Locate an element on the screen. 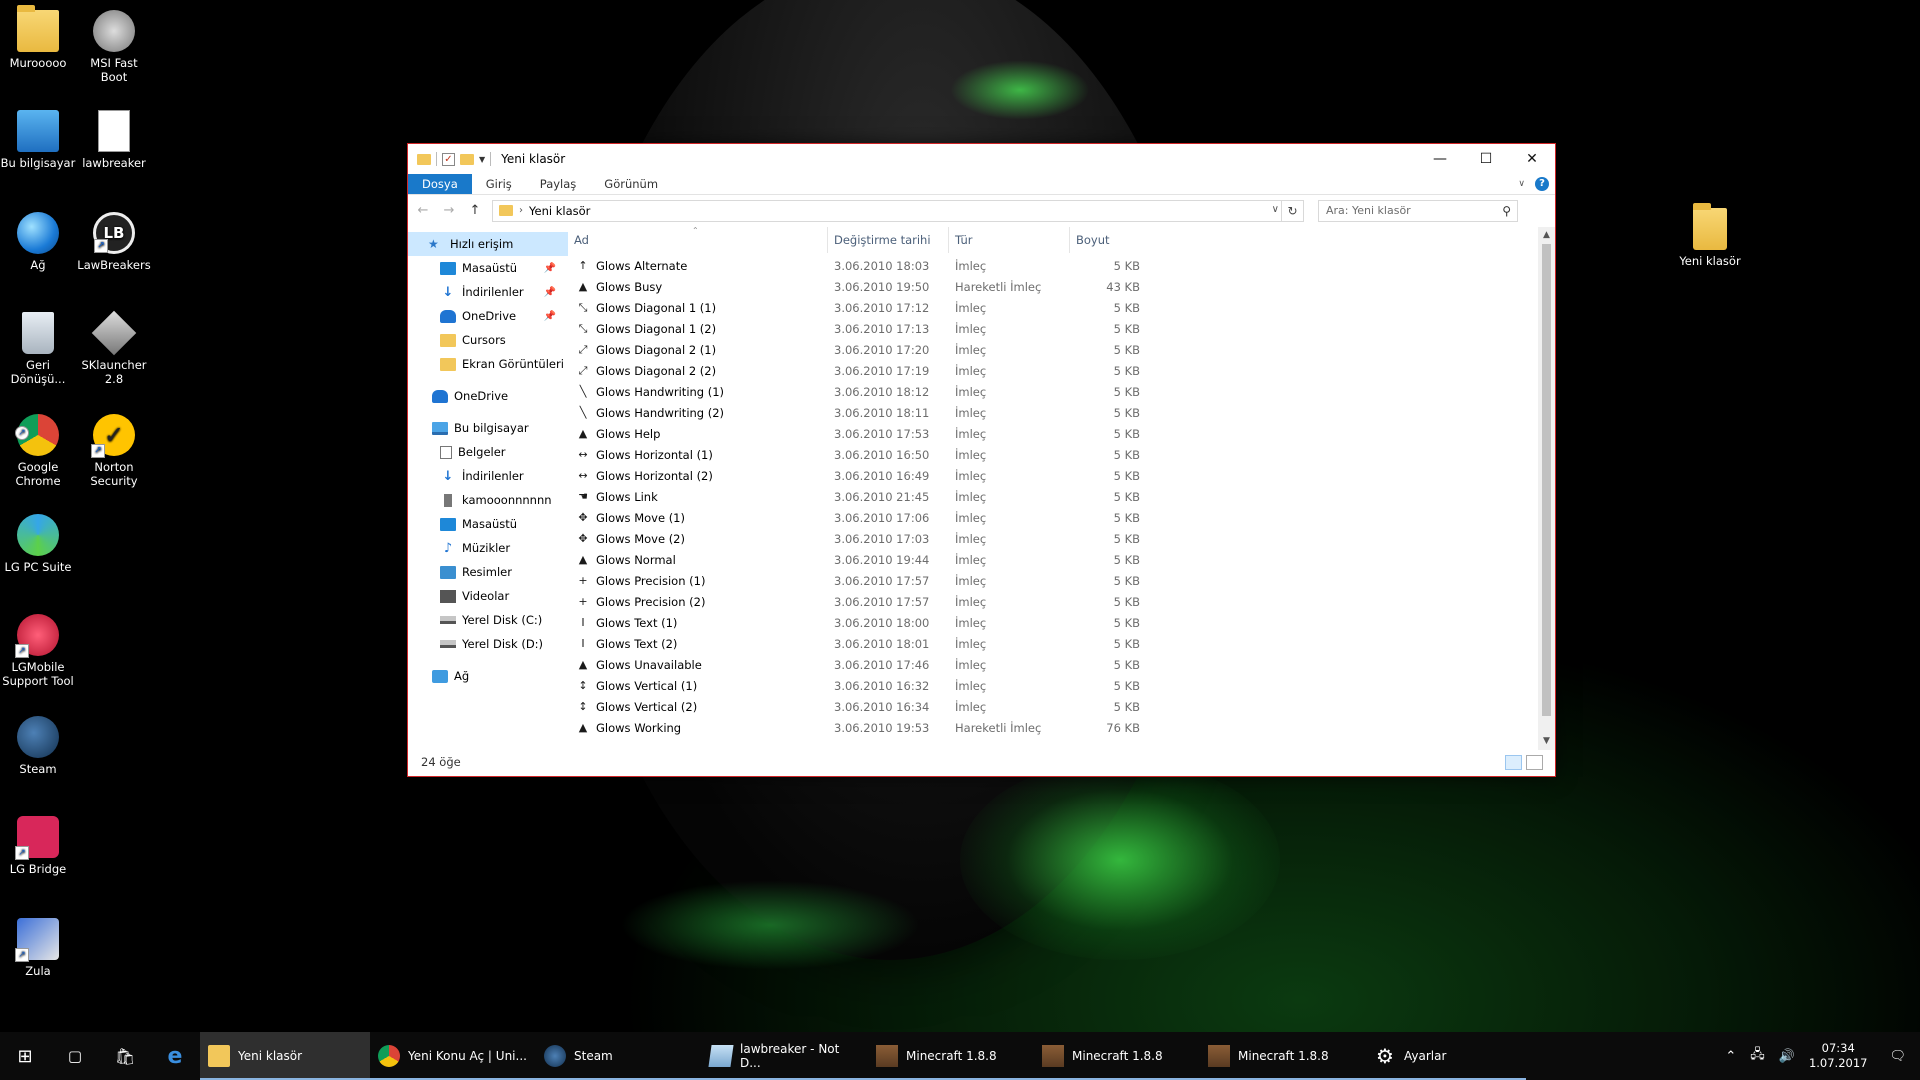 Image resolution: width=1920 pixels, height=1080 pixels. desktop-icon-lg-bridge: LG Bridge is located at coordinates (38, 846).